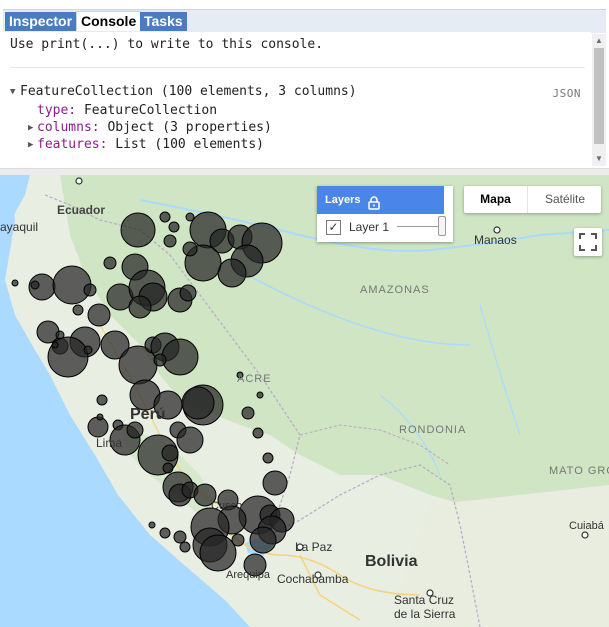 Image resolution: width=609 pixels, height=627 pixels. I want to click on fullscreen-button, so click(588, 242).